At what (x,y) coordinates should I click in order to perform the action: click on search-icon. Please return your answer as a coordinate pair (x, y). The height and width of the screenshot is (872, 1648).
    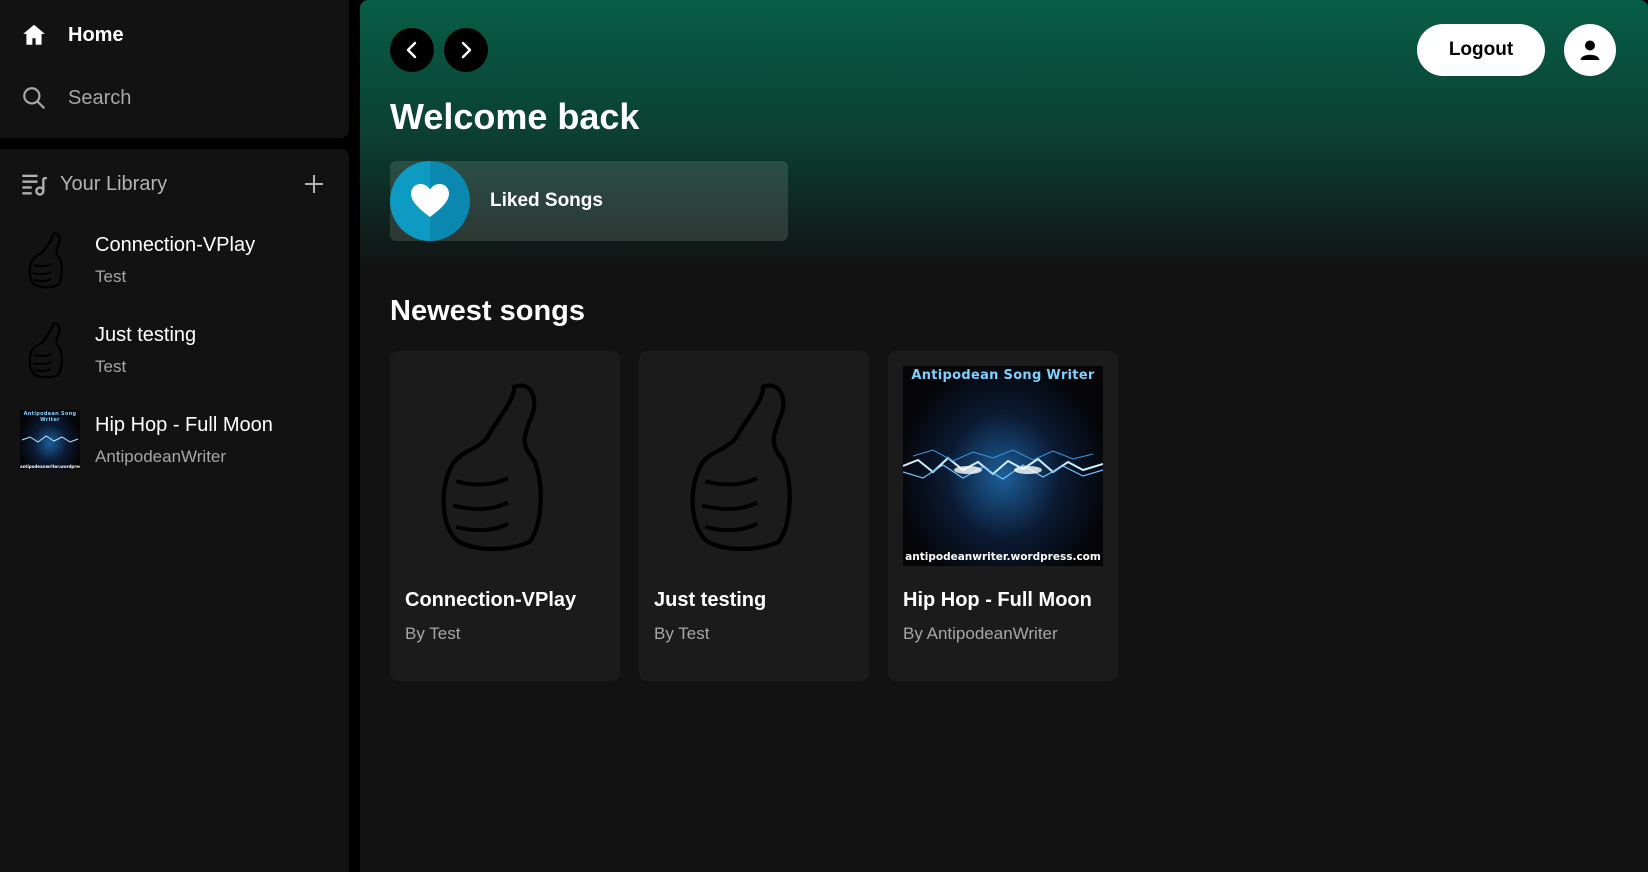
    Looking at the image, I should click on (34, 98).